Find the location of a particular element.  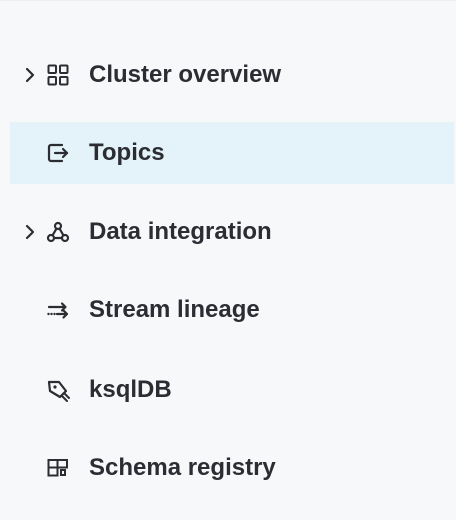

sidebar-item-ksqldb: ksqlDB is located at coordinates (232, 390).